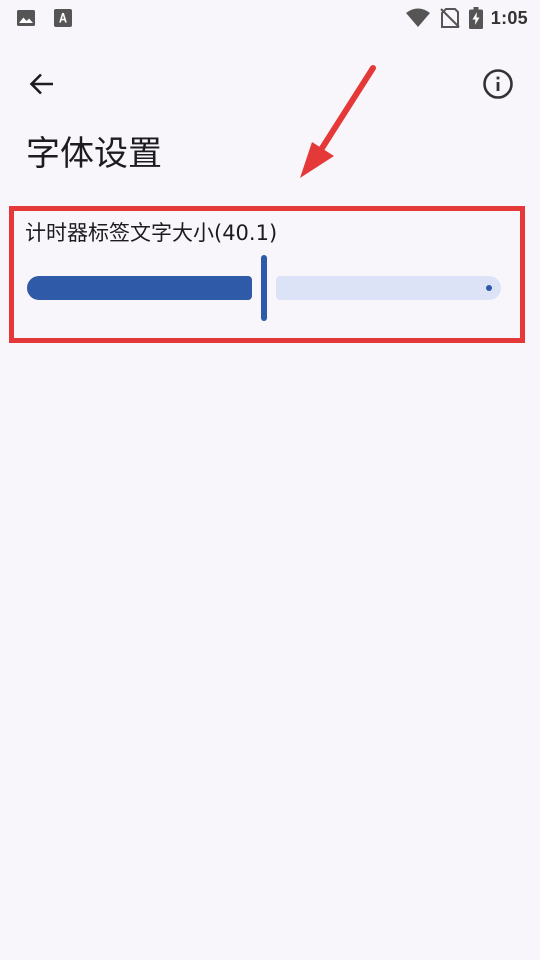 This screenshot has width=540, height=960. I want to click on info-icon, so click(498, 84).